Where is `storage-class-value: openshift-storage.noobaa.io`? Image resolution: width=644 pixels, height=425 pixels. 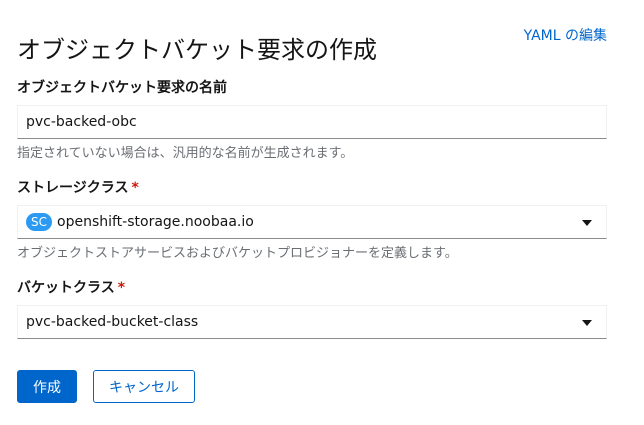 storage-class-value: openshift-storage.noobaa.io is located at coordinates (155, 222).